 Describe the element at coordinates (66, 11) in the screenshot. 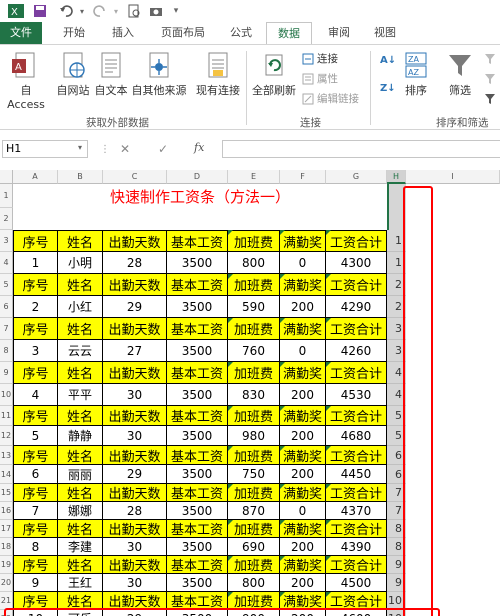

I see `undo-icon` at that location.